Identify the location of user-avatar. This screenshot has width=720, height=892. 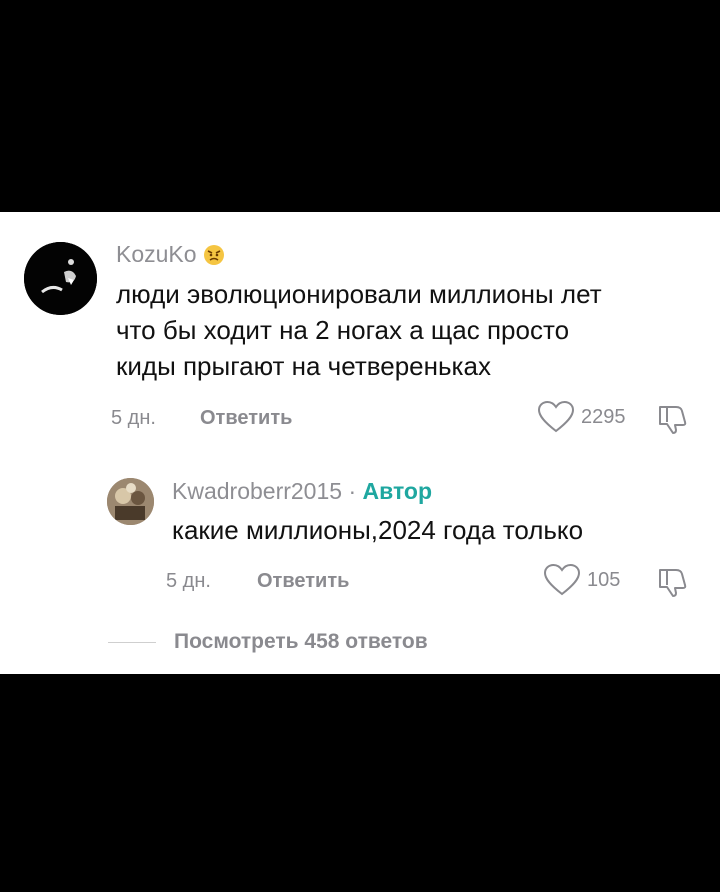
(60, 278).